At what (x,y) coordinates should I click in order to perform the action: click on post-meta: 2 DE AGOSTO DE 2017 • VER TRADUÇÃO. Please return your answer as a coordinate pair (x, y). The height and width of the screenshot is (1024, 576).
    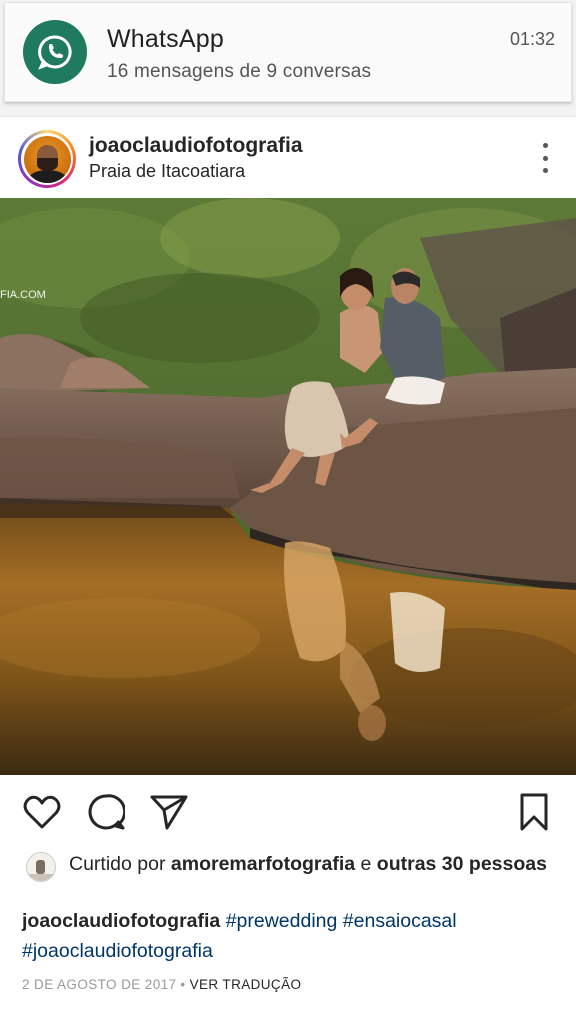
    Looking at the image, I should click on (161, 984).